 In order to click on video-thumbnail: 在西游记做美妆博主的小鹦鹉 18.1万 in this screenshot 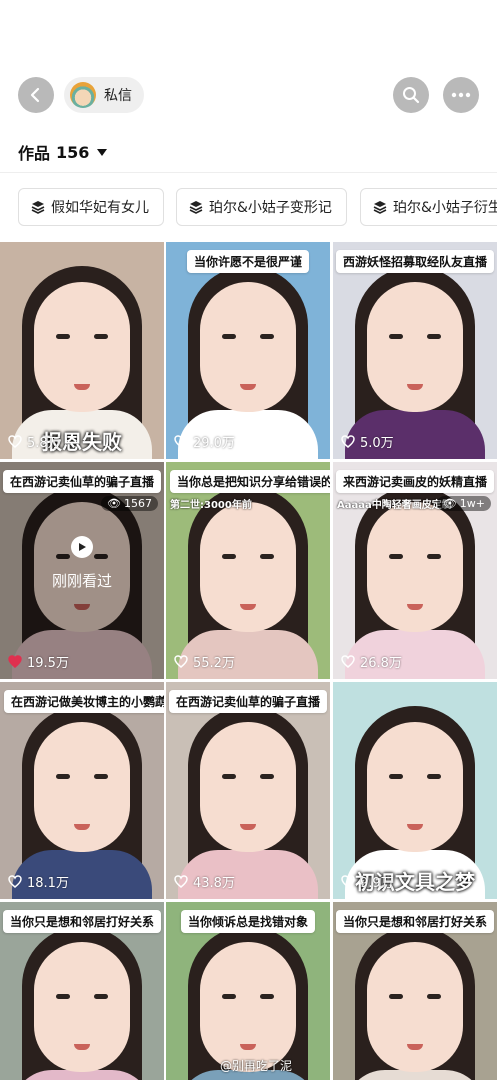, I will do `click(82, 790)`.